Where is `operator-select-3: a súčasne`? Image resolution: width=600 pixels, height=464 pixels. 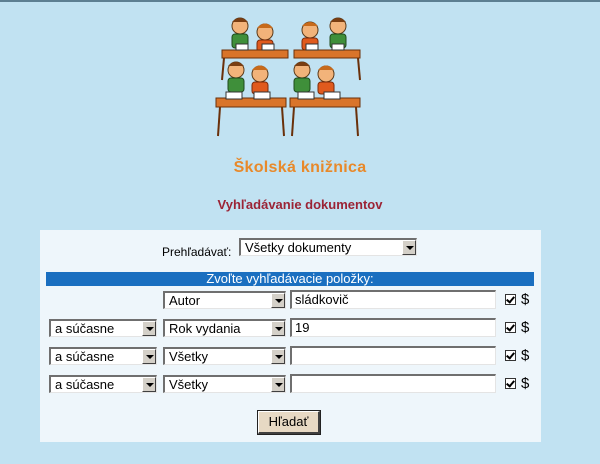 operator-select-3: a súčasne is located at coordinates (103, 356).